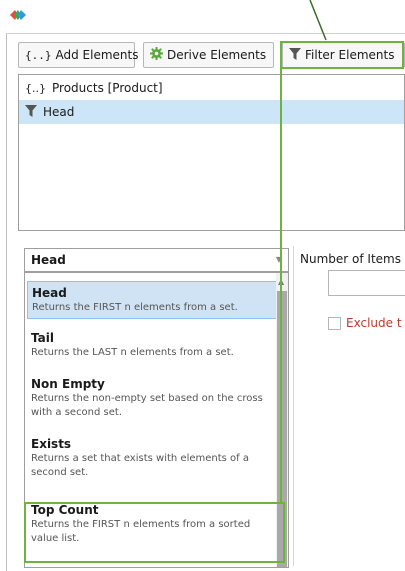  I want to click on exclude-checkbox, so click(334, 323).